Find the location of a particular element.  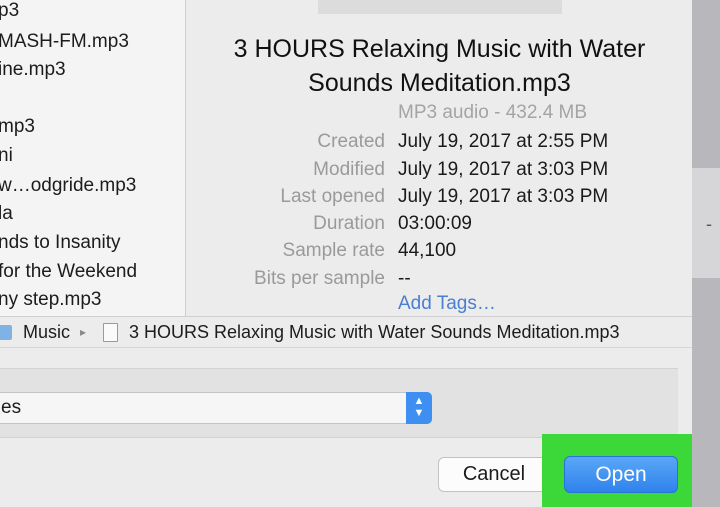

meta-value-modified: July 19, 2017 at 3:03 PM is located at coordinates (503, 169).